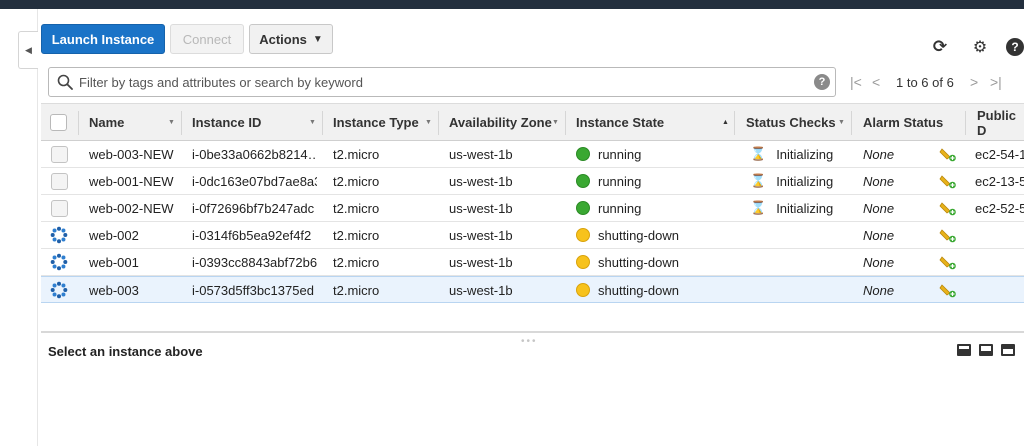 The image size is (1024, 446). Describe the element at coordinates (317, 39) in the screenshot. I see `chevron-down-icon: ▼` at that location.